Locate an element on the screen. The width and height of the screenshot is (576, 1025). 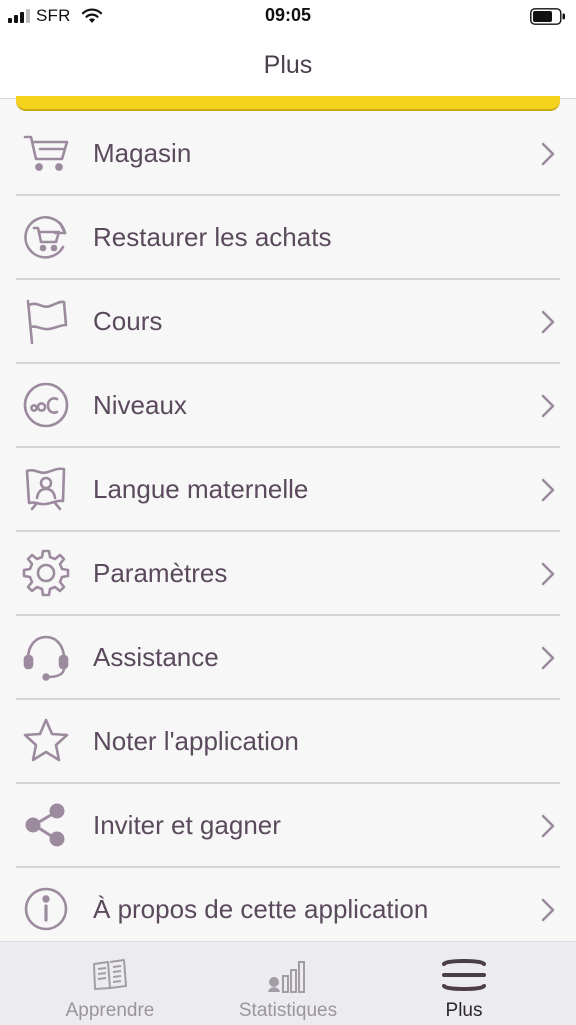
menu-item-label: Paramètres is located at coordinates (160, 573).